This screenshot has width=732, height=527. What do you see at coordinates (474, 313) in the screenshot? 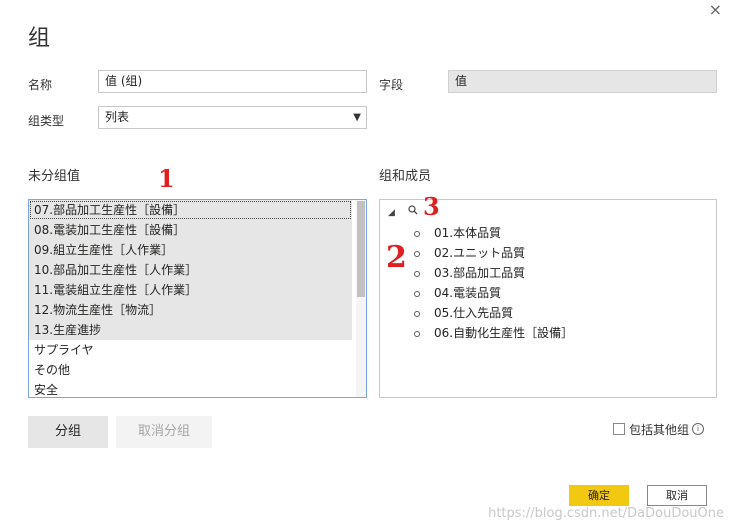
I see `member-label: 05.仕入先品質` at bounding box center [474, 313].